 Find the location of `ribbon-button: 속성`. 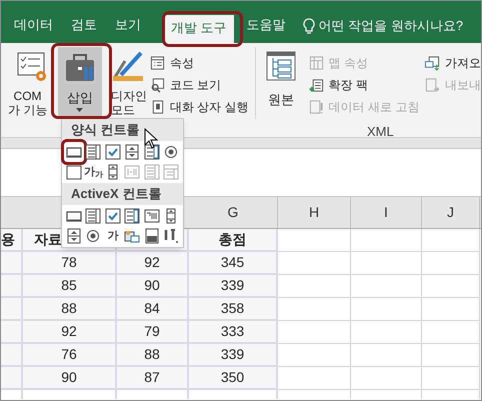

ribbon-button: 속성 is located at coordinates (200, 63).